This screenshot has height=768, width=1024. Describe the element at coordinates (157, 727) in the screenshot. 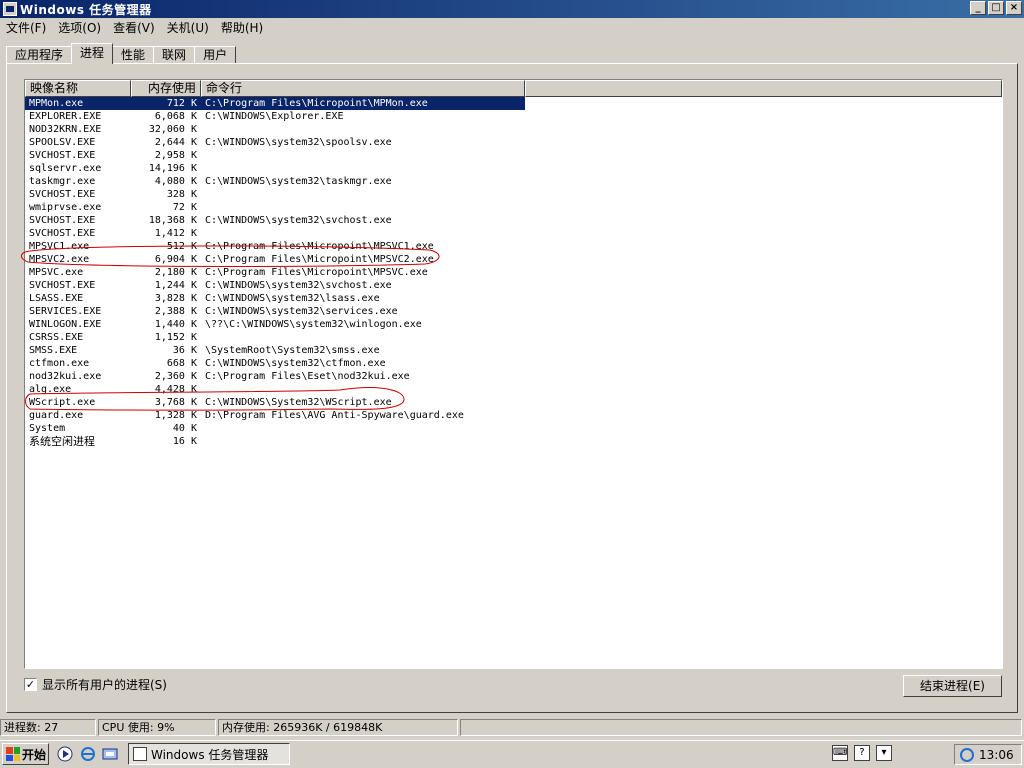

I see `status-cpu: CPU 使用: 9%` at that location.